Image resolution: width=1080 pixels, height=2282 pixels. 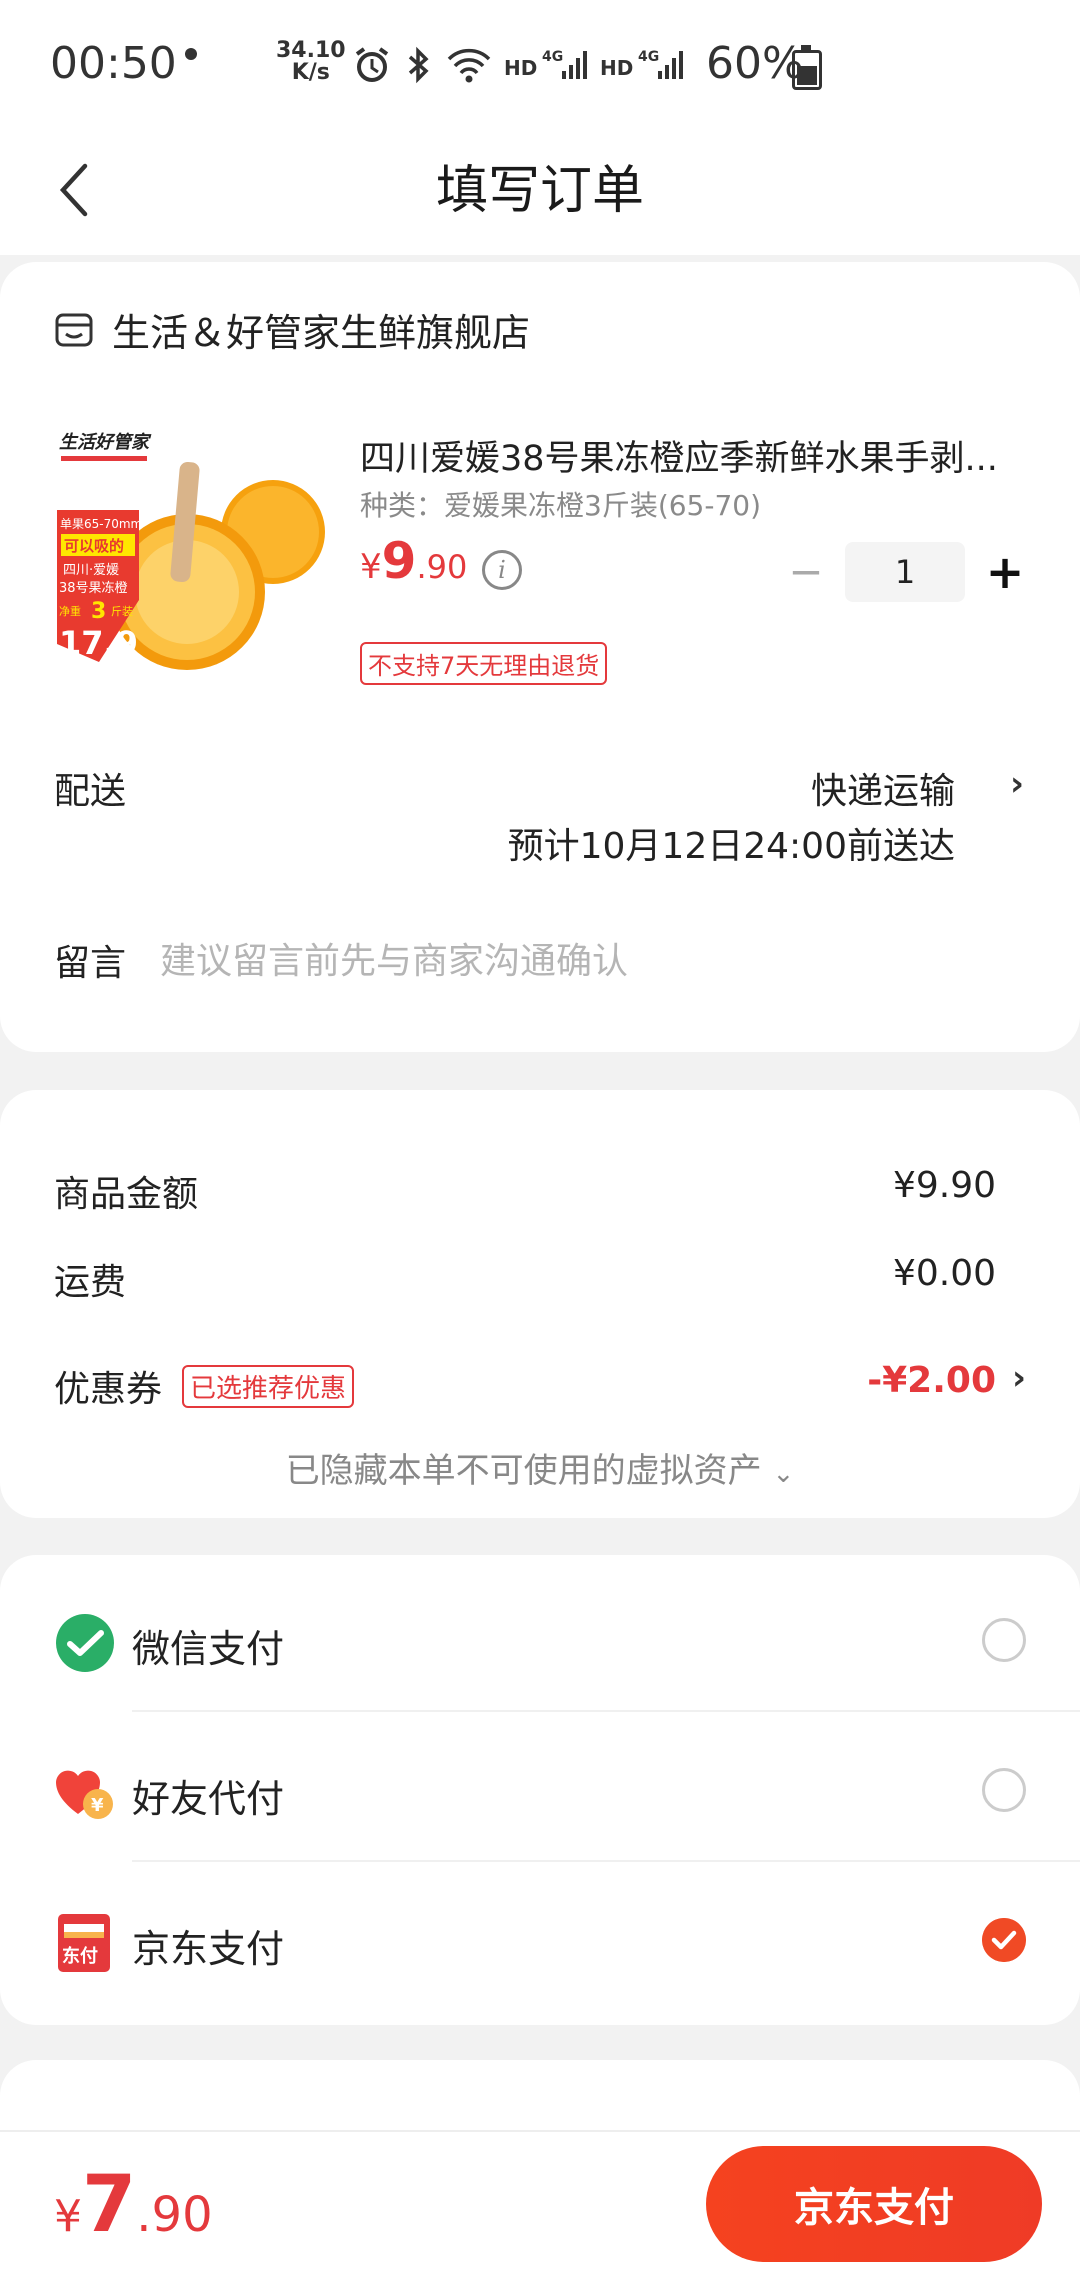 What do you see at coordinates (268, 1386) in the screenshot?
I see `coupon-badge: 已选推荐优惠` at bounding box center [268, 1386].